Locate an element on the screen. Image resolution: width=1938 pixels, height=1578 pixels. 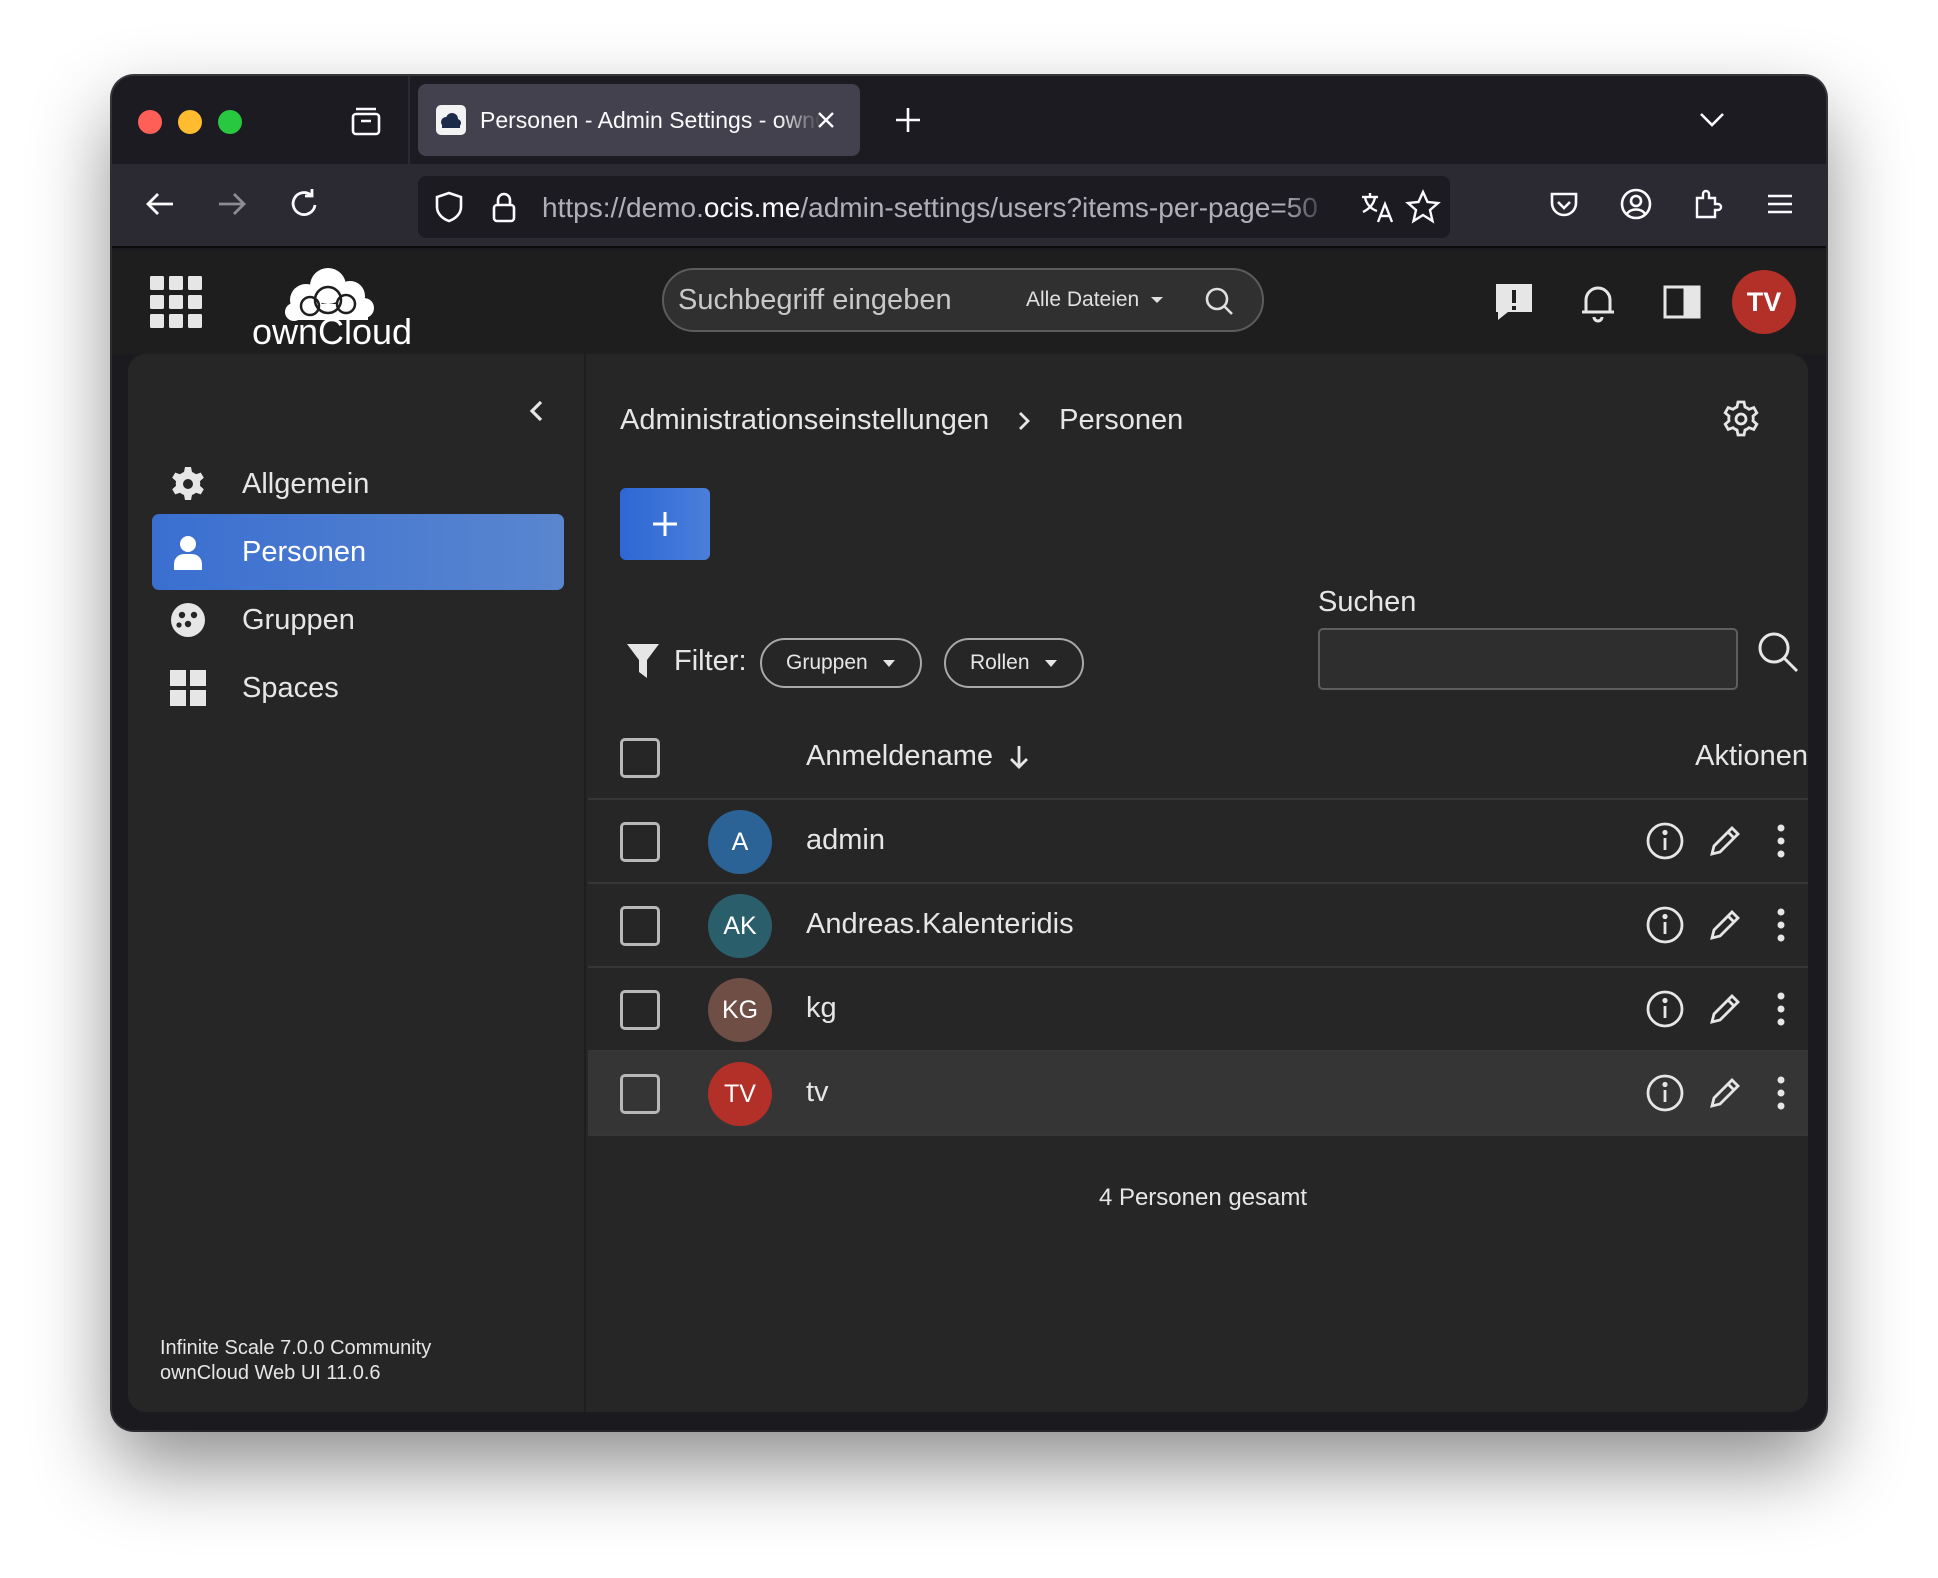
bookmark-star-icon is located at coordinates (1423, 207).